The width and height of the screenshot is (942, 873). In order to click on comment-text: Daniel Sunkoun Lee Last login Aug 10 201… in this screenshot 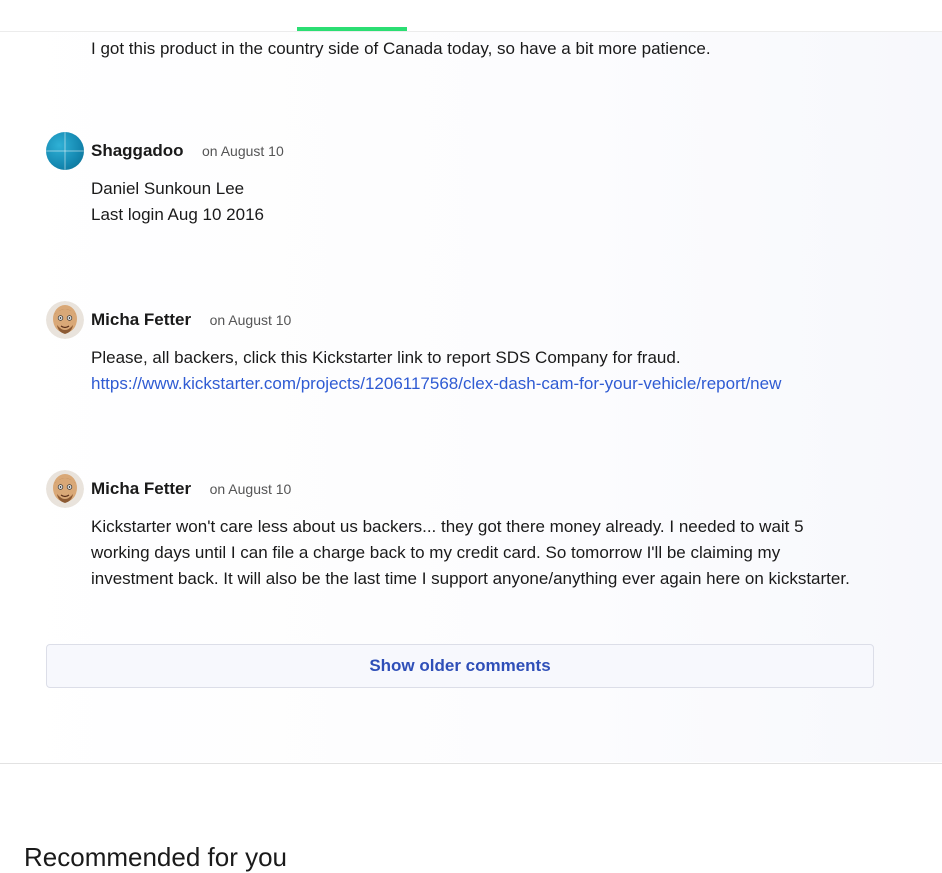, I will do `click(491, 202)`.